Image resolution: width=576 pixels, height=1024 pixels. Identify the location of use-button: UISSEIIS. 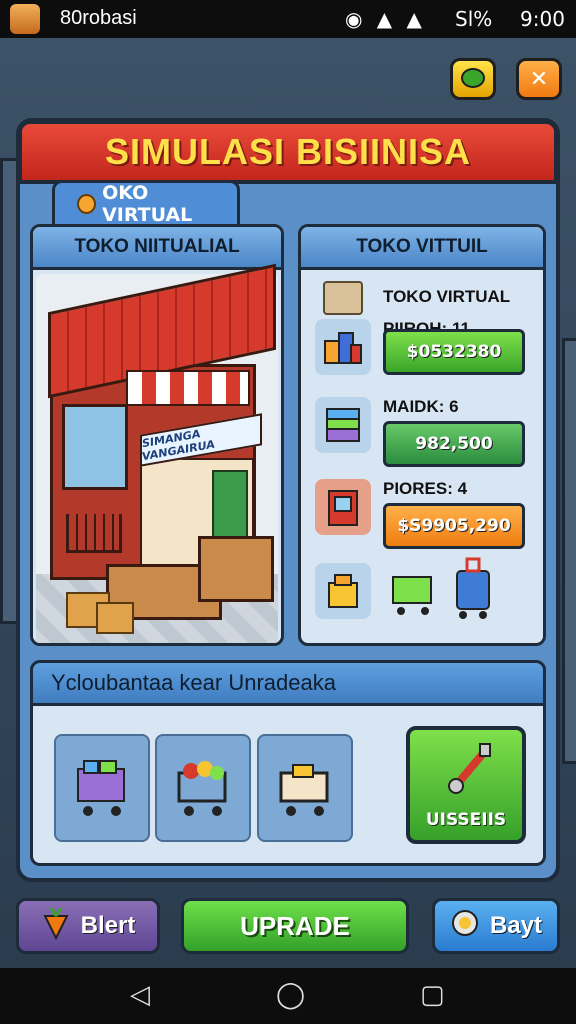
(466, 785).